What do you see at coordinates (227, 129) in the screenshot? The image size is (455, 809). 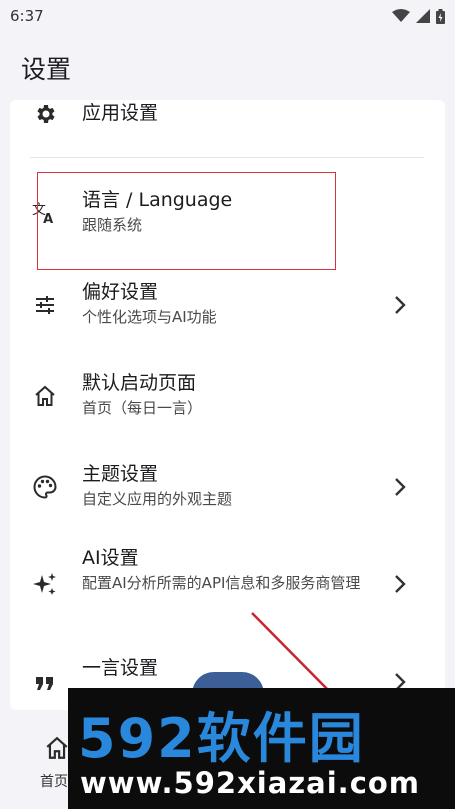 I see `settings-item-app: 应用设置` at bounding box center [227, 129].